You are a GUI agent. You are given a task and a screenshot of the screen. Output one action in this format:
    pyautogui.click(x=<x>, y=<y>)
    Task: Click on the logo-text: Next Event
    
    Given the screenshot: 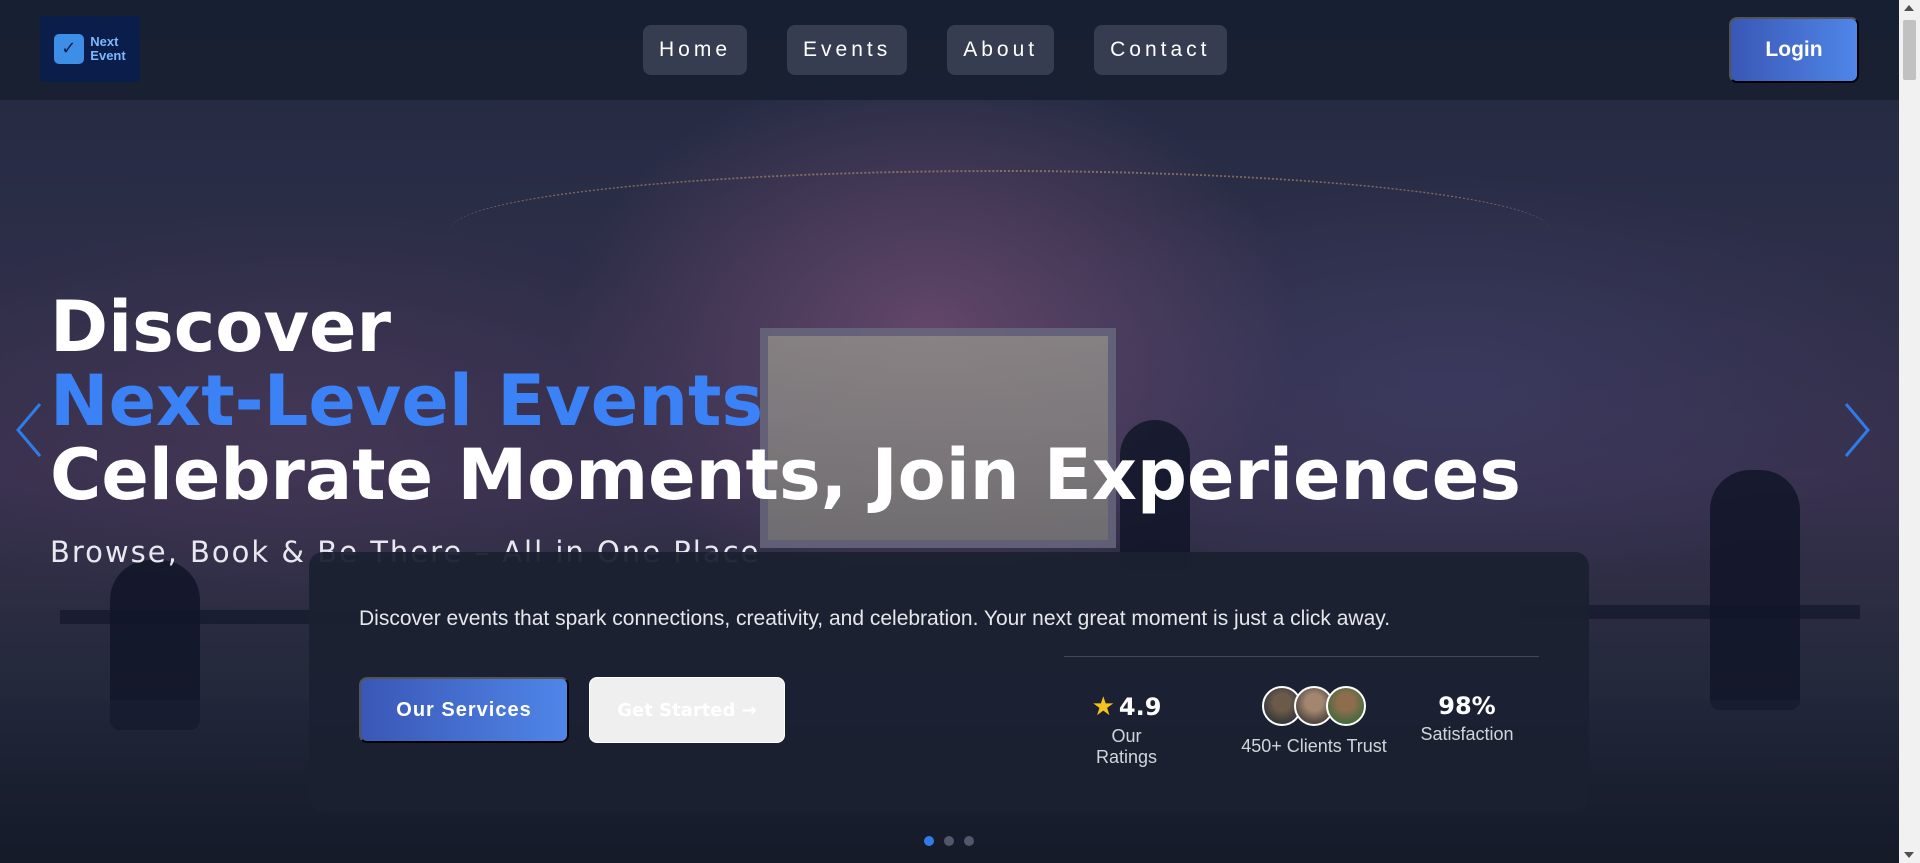 What is the action you would take?
    pyautogui.click(x=107, y=49)
    